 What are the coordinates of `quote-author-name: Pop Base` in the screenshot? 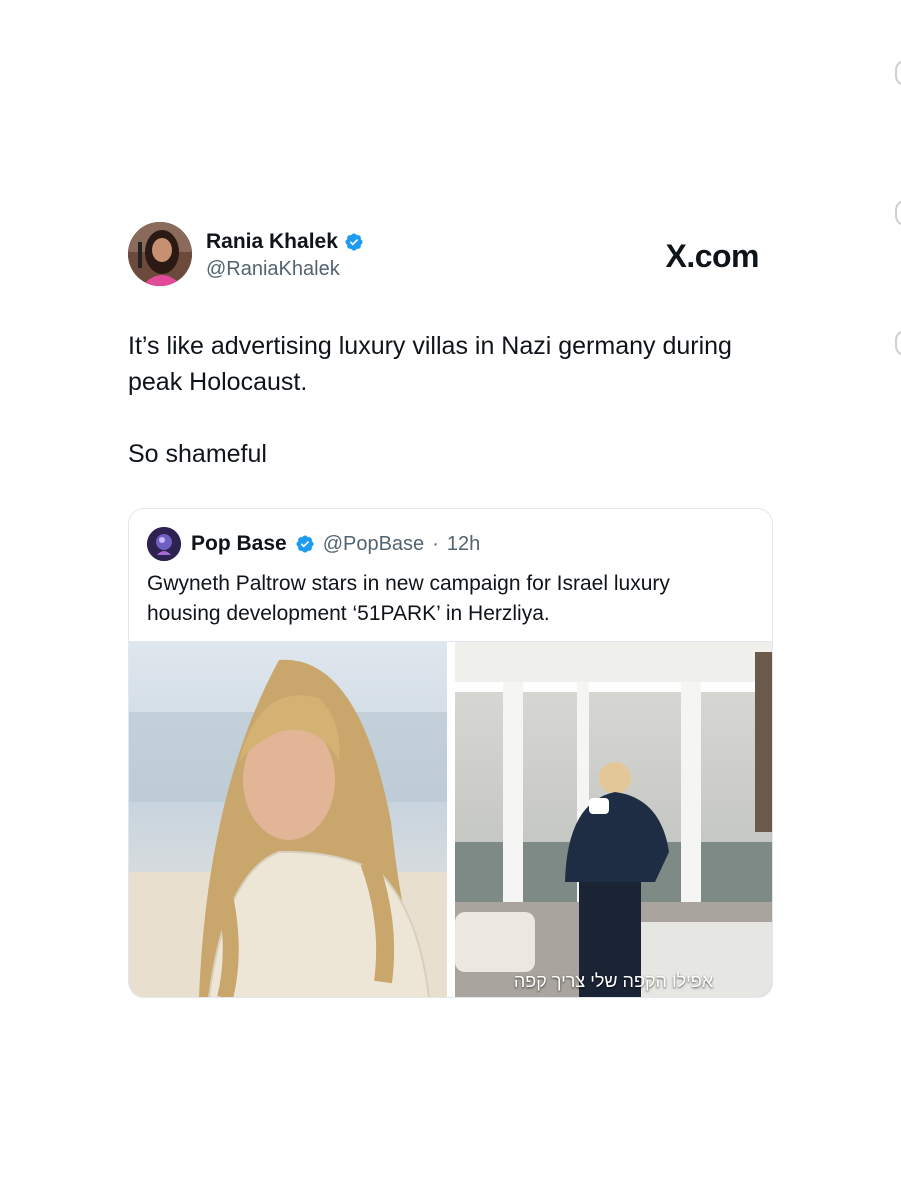 It's located at (239, 544).